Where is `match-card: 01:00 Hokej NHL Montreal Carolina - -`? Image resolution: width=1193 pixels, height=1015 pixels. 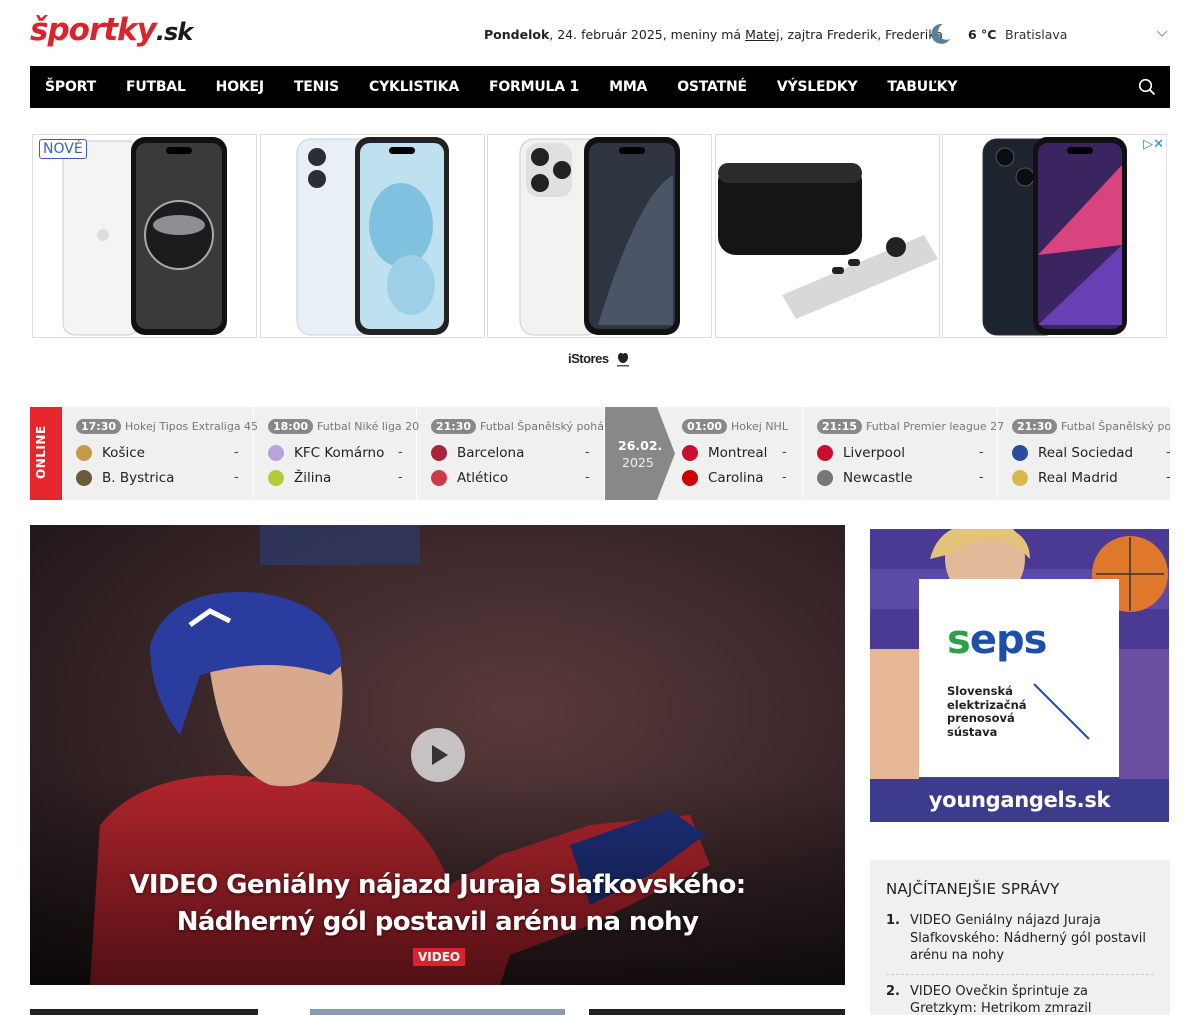
match-card: 01:00 Hokej NHL Montreal Carolina - - is located at coordinates (735, 453).